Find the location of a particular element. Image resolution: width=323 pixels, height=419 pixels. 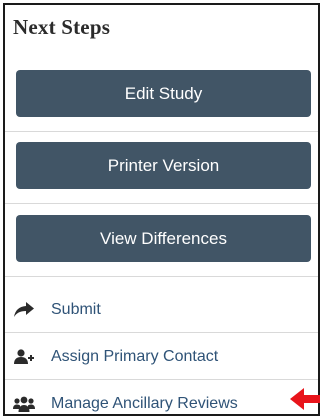

add-user-icon is located at coordinates (24, 357).